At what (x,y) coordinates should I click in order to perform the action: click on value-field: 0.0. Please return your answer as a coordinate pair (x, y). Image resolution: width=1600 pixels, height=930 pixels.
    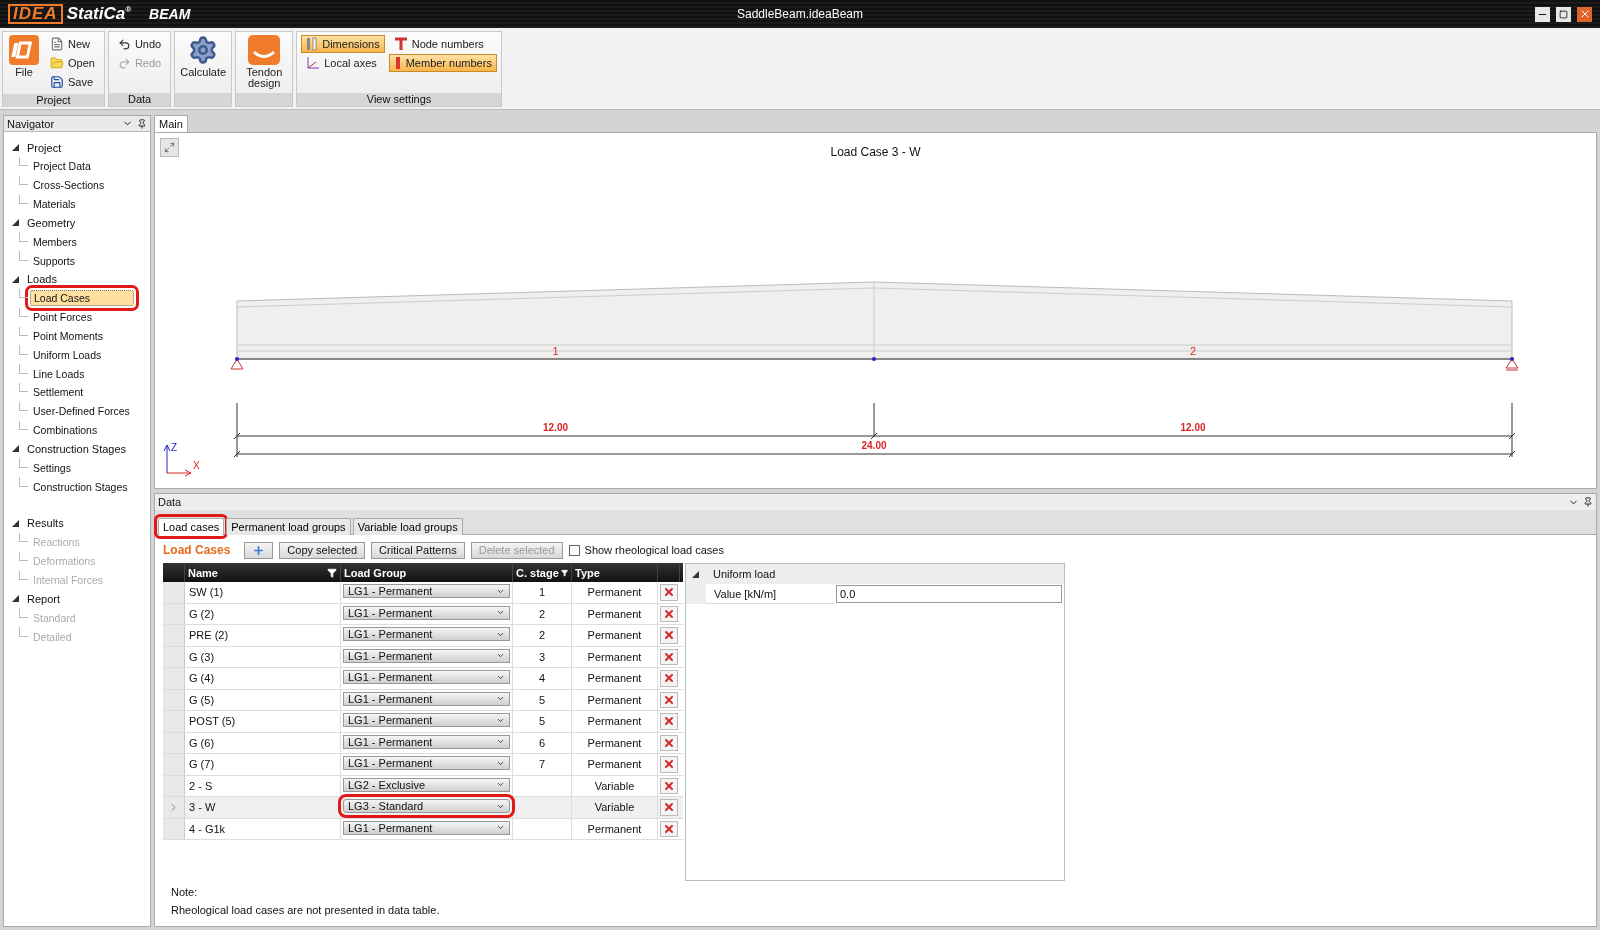
    Looking at the image, I should click on (949, 594).